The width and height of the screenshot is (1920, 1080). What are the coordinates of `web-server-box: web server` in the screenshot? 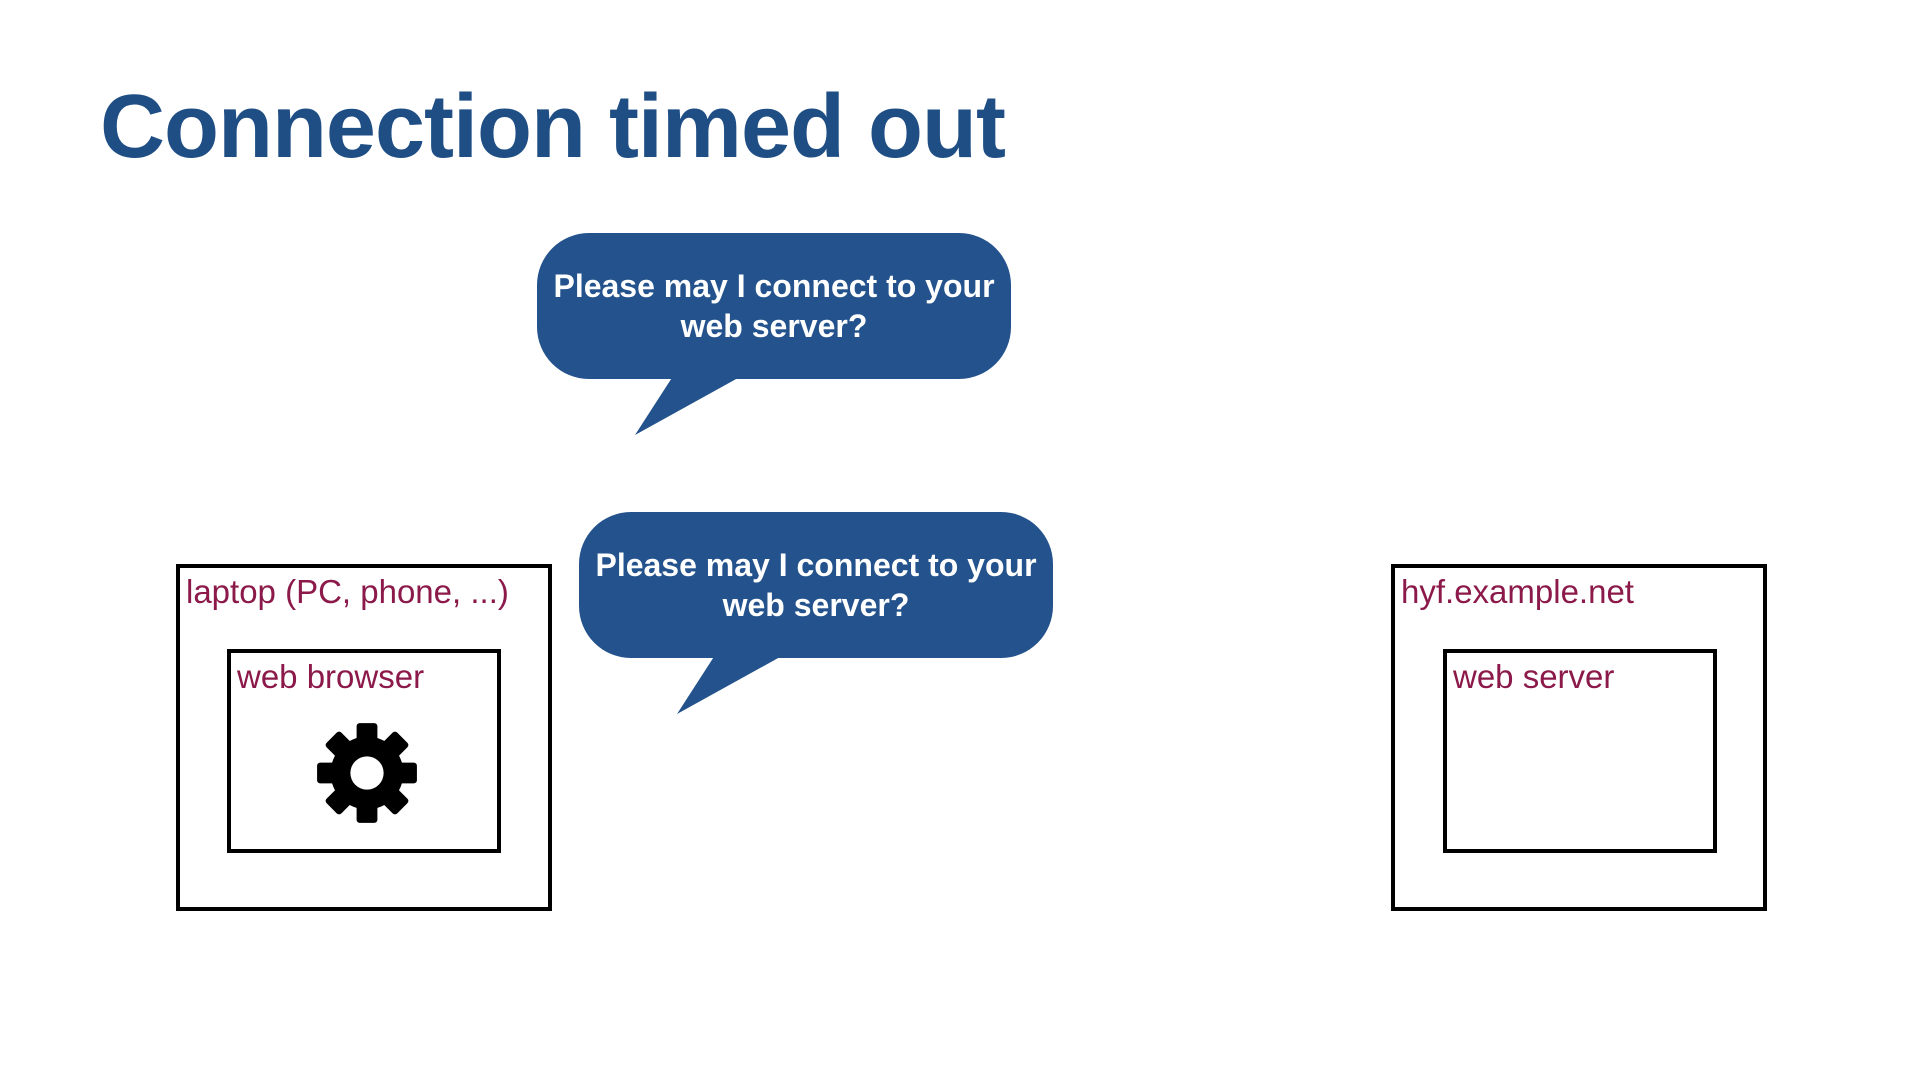 It's located at (1580, 751).